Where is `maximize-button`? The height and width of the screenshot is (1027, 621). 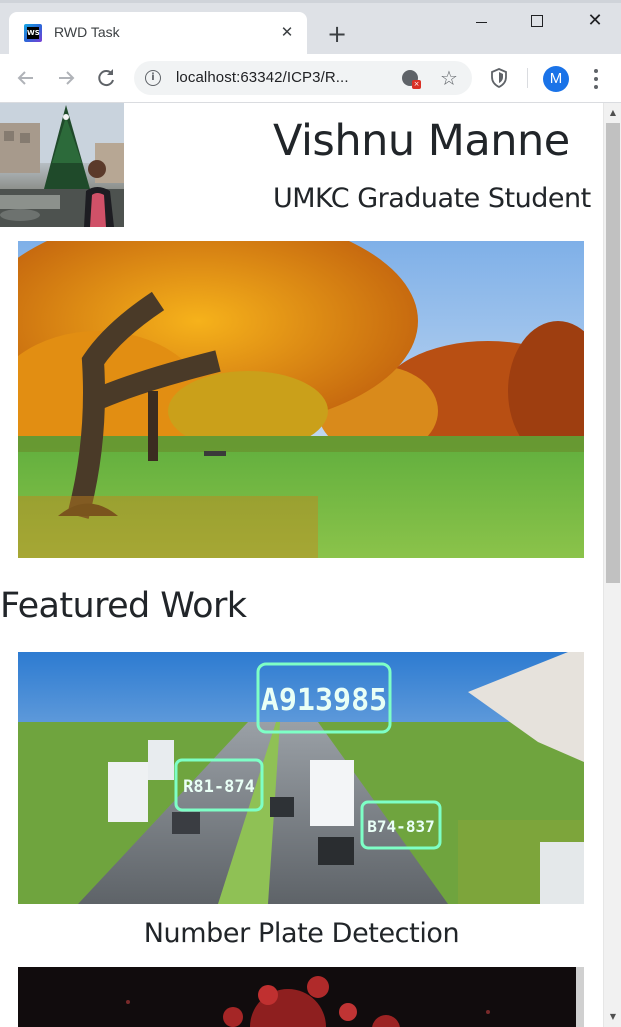
maximize-button is located at coordinates (537, 21).